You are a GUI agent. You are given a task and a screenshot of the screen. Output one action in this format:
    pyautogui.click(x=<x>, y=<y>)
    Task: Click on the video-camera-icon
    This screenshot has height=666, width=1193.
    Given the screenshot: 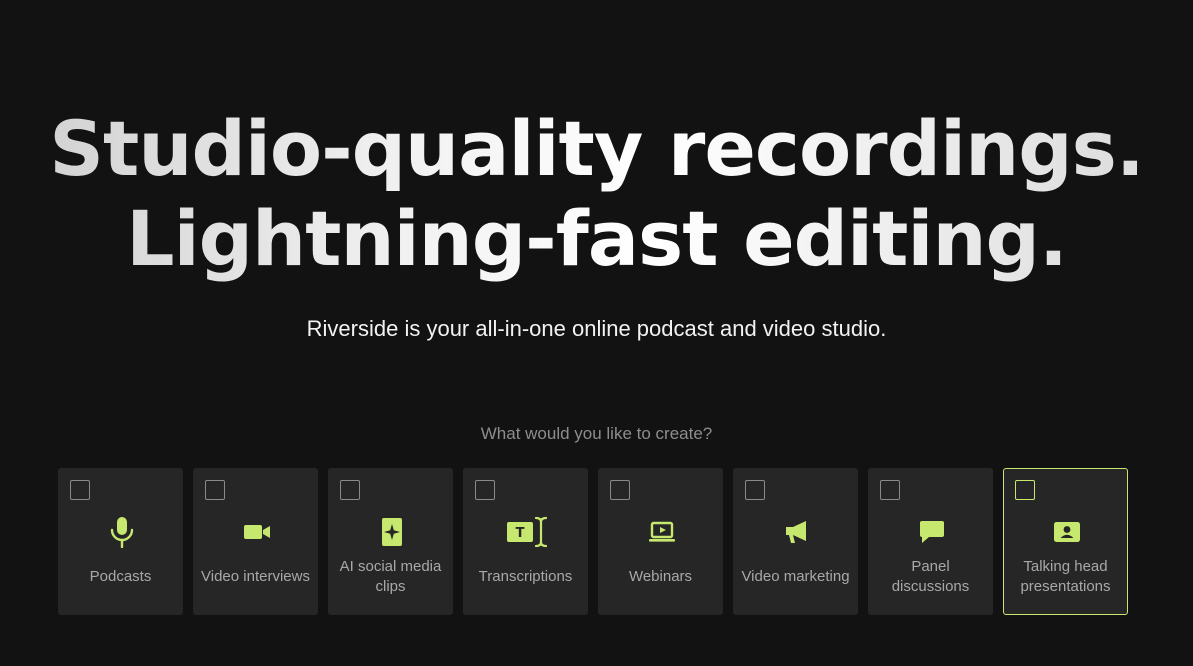 What is the action you would take?
    pyautogui.click(x=256, y=532)
    